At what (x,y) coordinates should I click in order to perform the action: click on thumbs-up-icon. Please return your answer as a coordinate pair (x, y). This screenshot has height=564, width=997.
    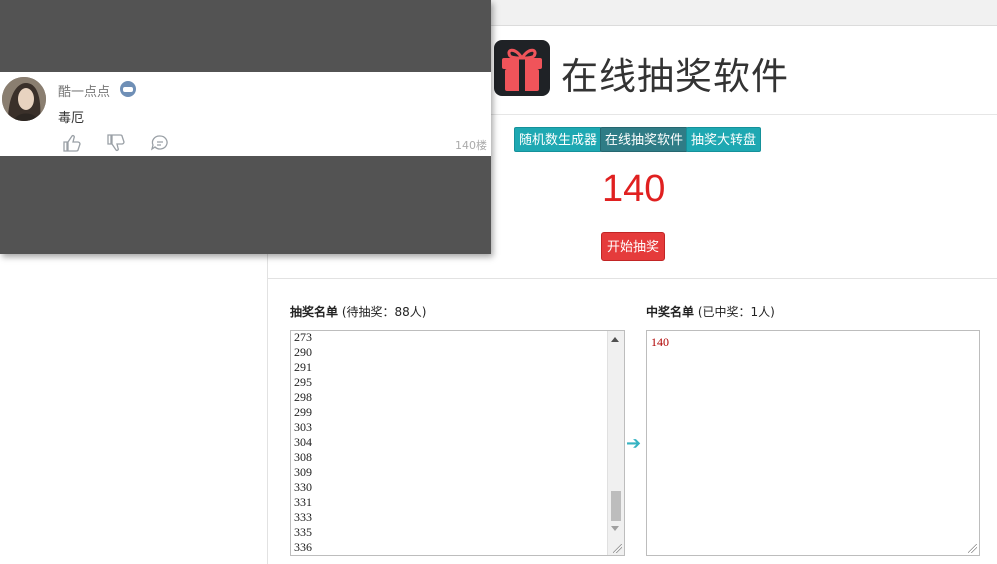
    Looking at the image, I should click on (72, 143).